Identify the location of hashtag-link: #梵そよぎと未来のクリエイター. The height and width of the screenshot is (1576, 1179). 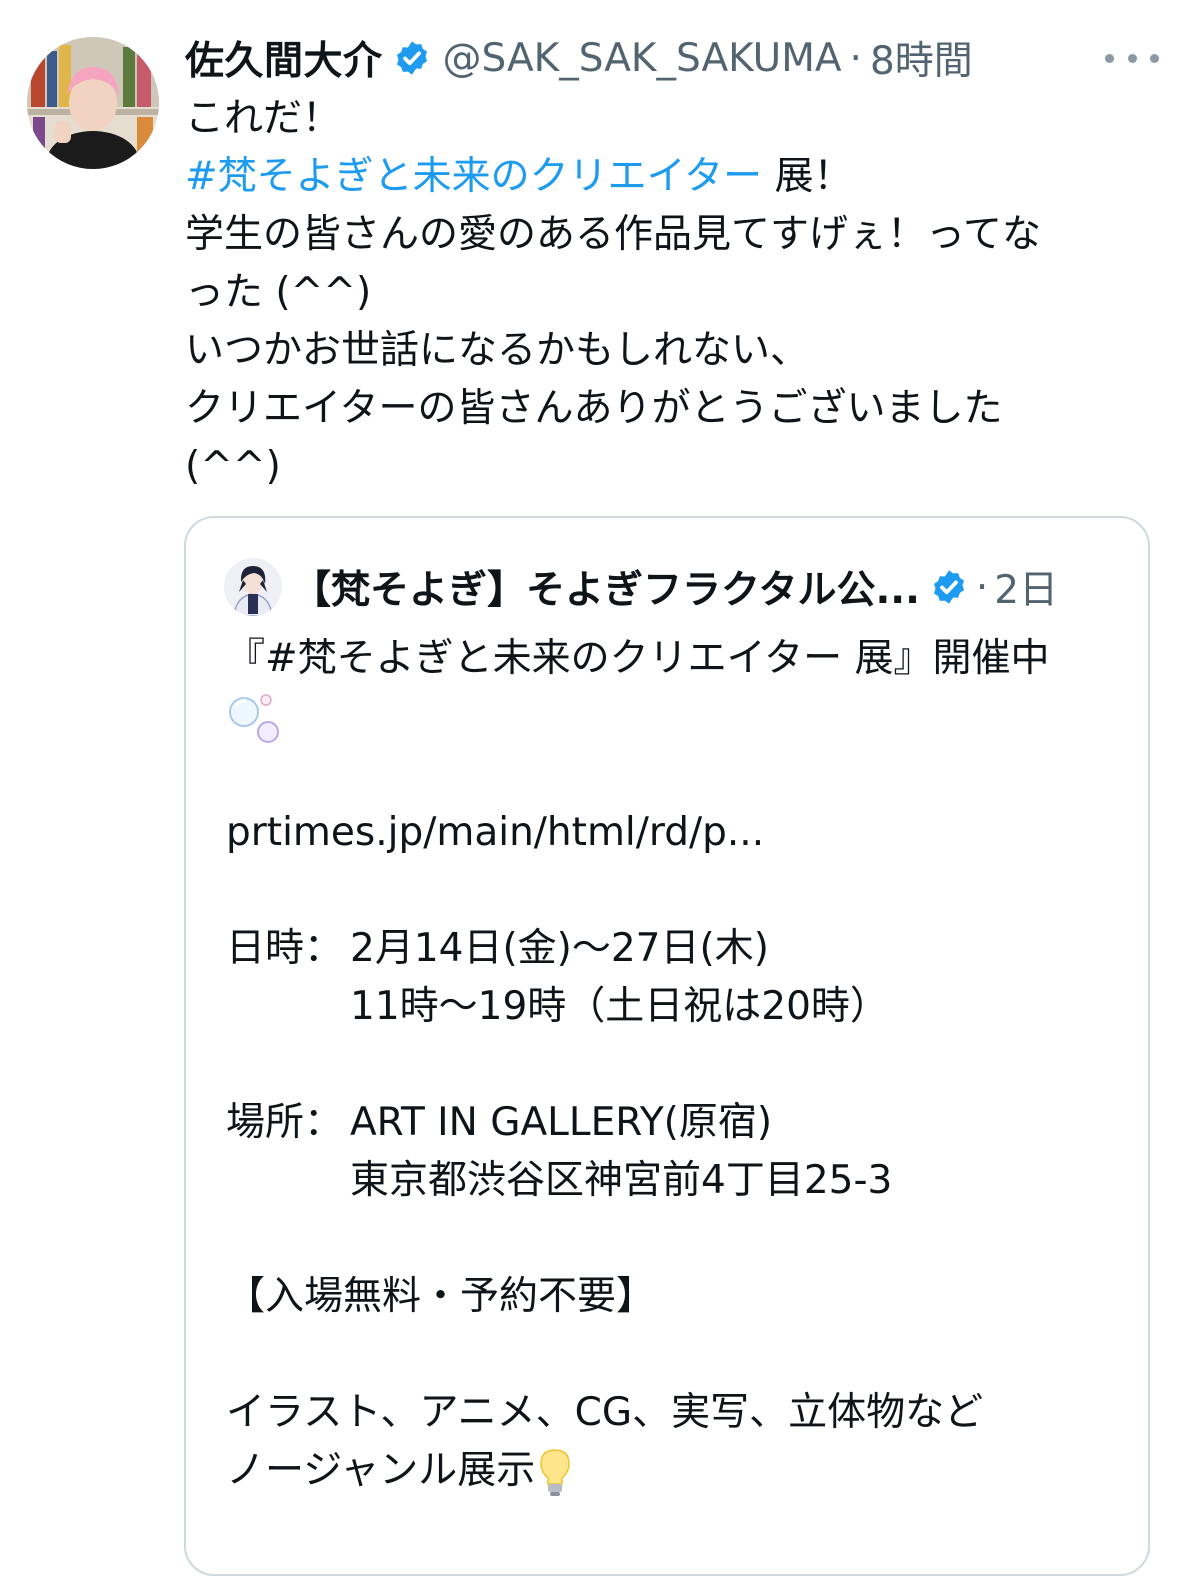
(473, 176).